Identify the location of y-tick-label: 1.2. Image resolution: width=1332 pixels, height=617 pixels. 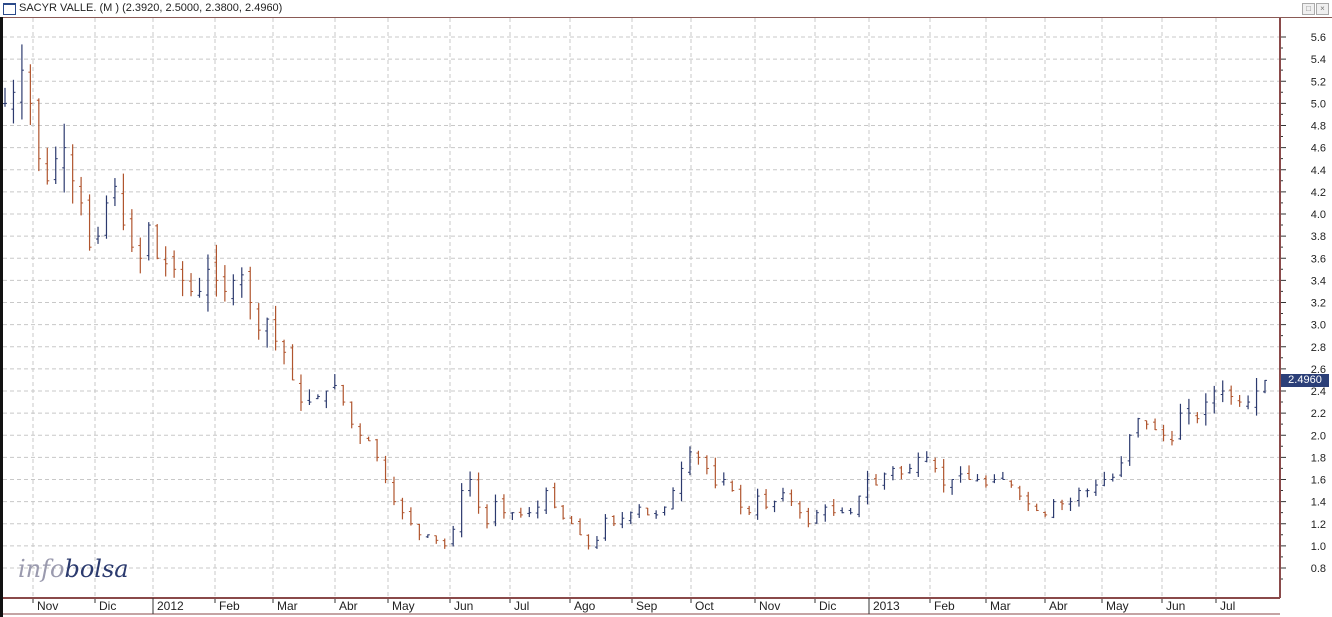
(1318, 525).